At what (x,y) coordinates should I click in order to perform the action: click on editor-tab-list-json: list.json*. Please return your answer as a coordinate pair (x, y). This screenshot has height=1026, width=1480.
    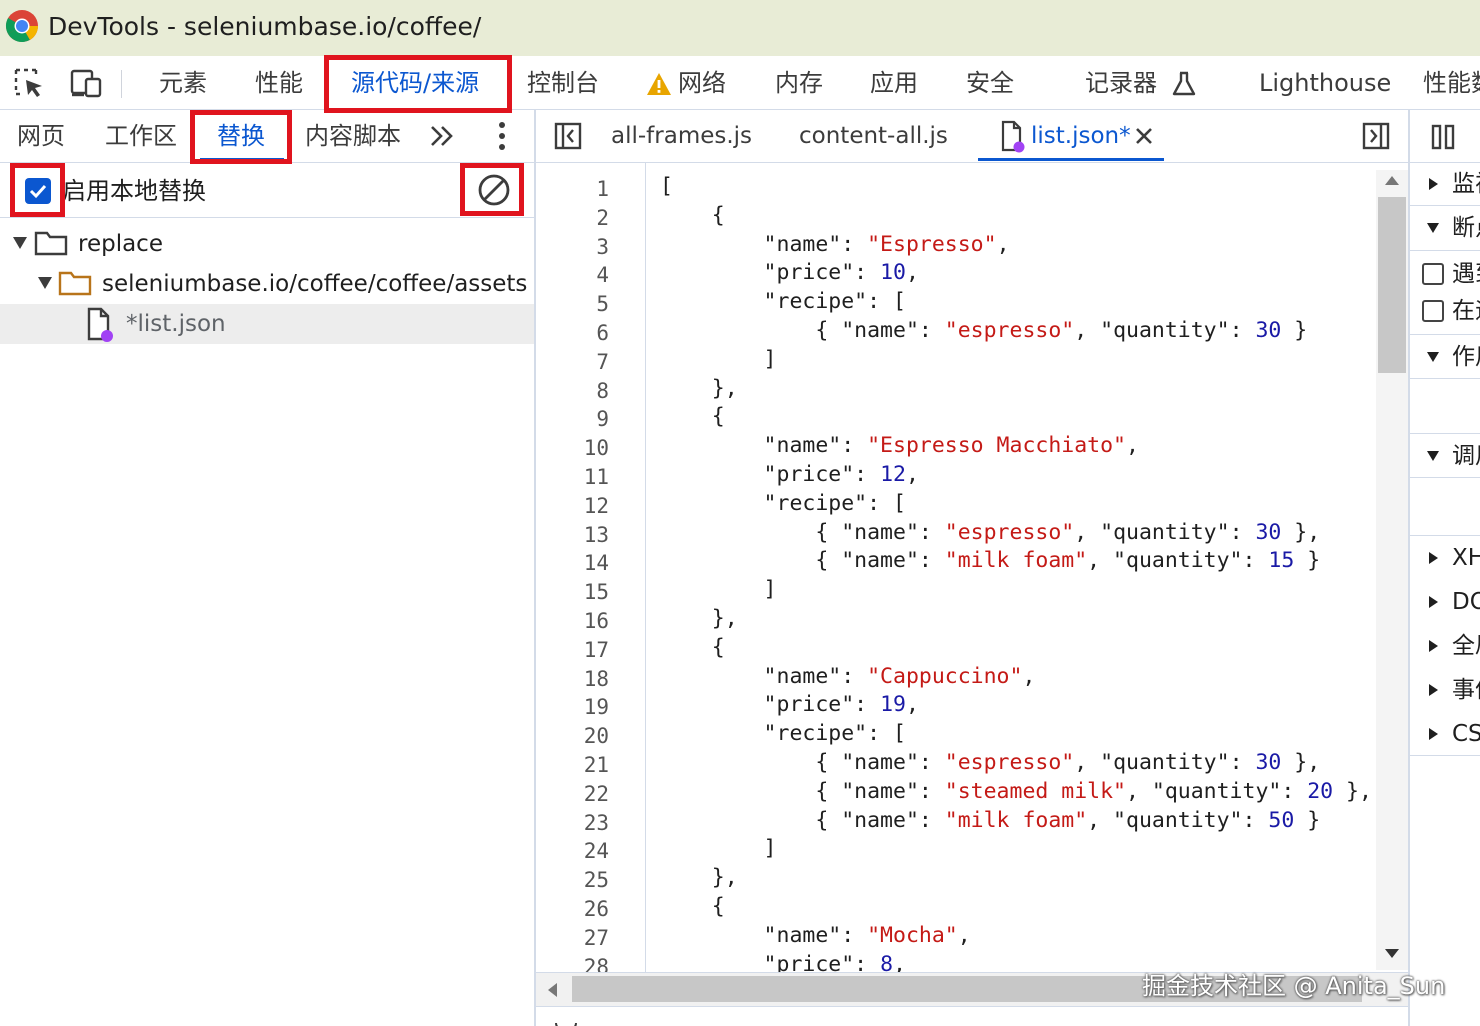
    Looking at the image, I should click on (1081, 136).